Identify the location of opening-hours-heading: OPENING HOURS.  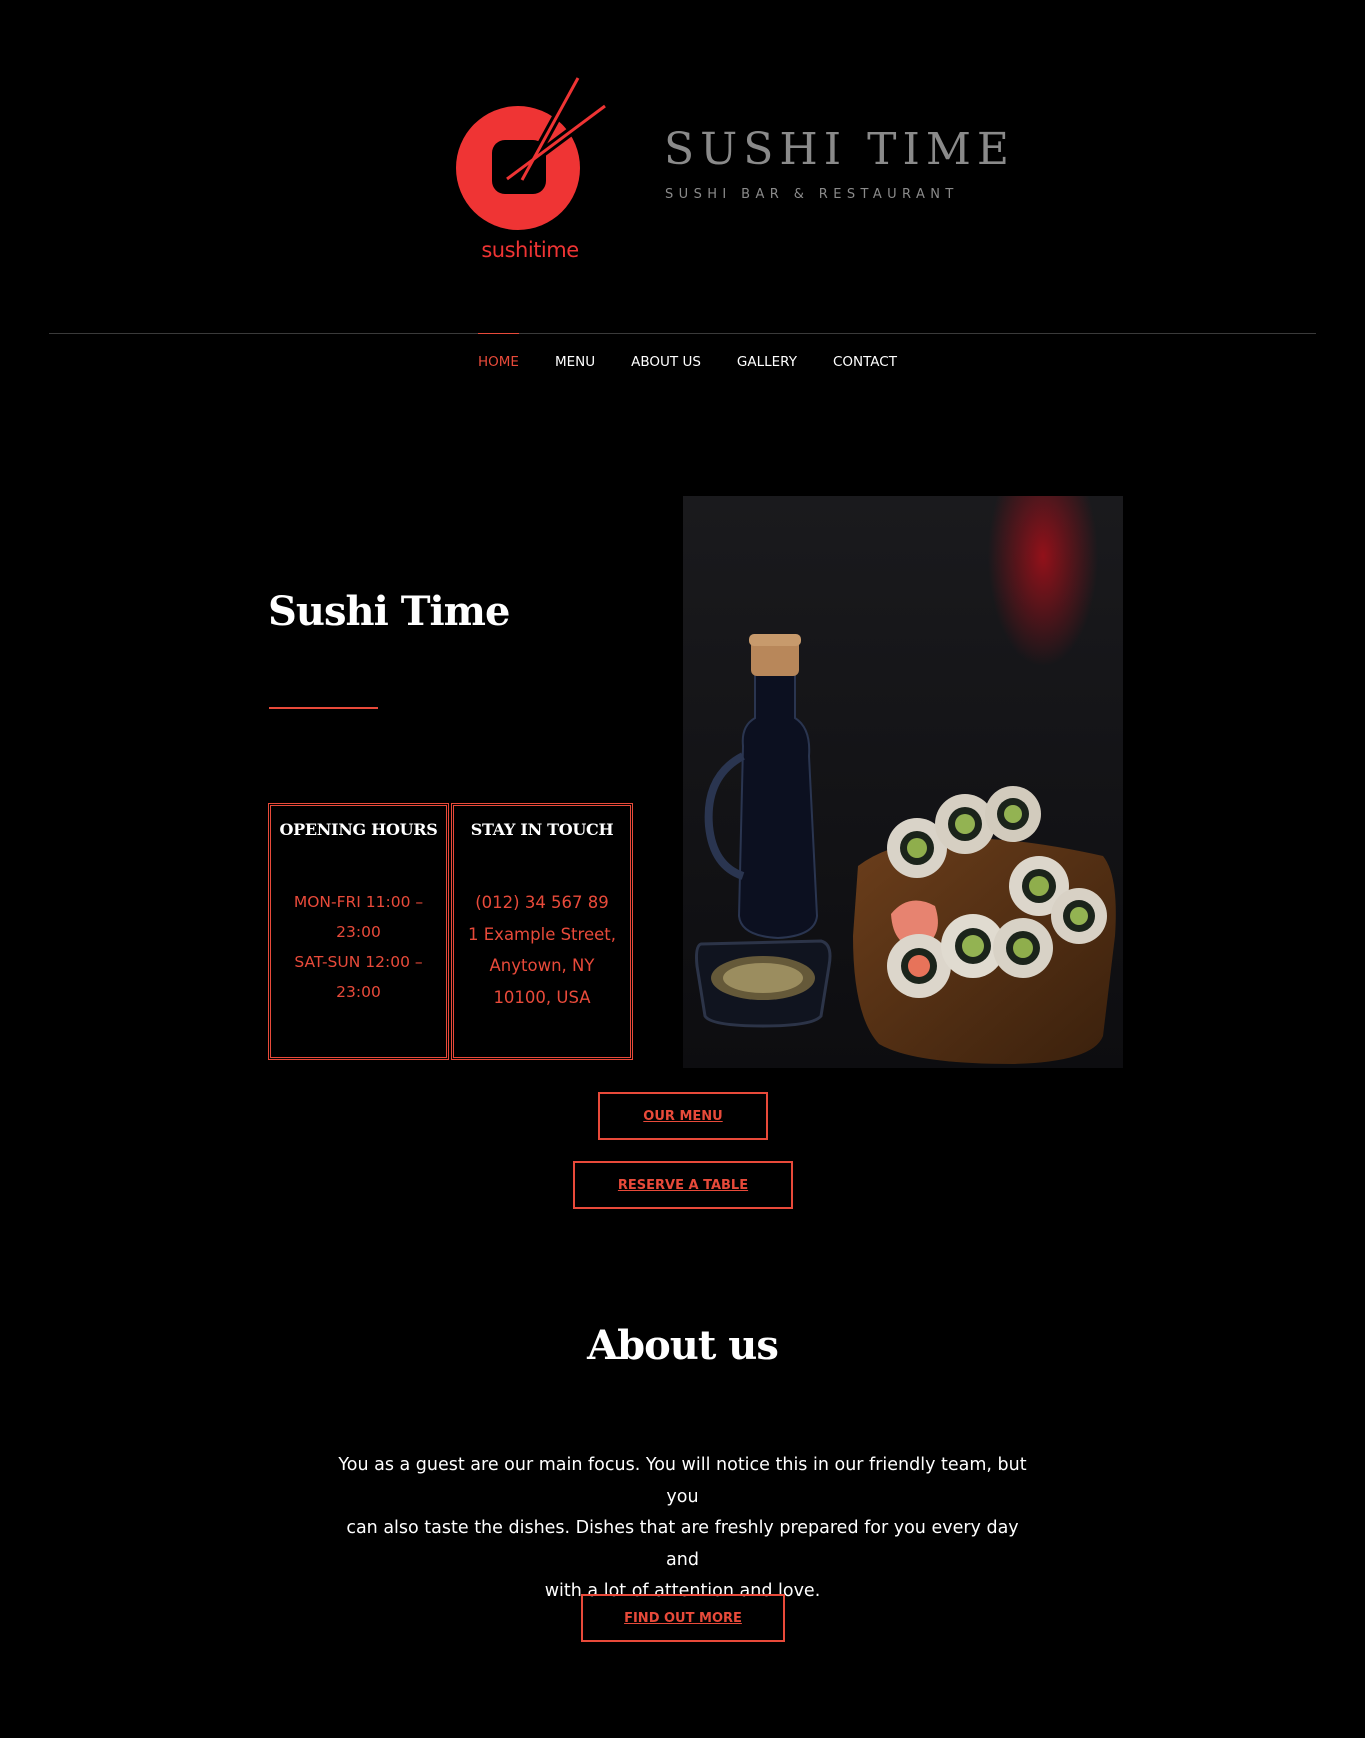
(358, 829).